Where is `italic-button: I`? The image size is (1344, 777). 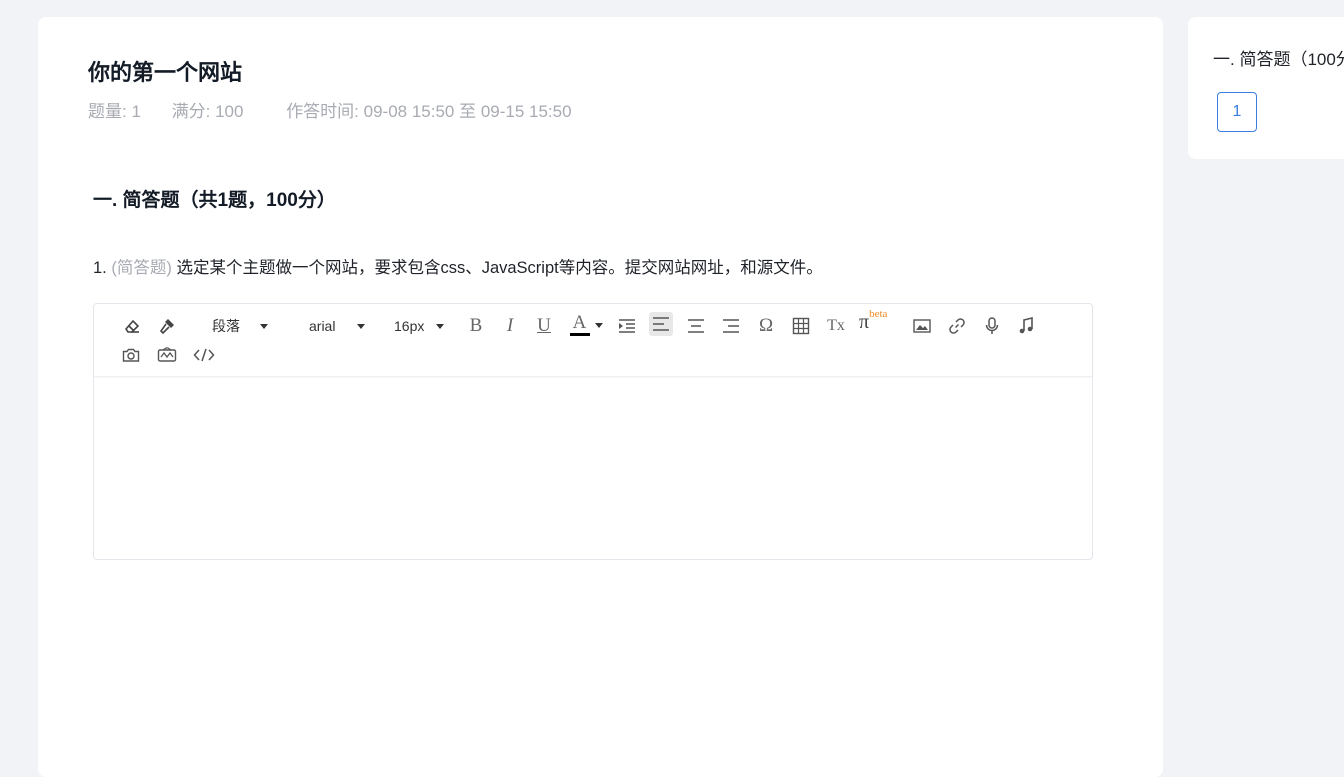
italic-button: I is located at coordinates (510, 326).